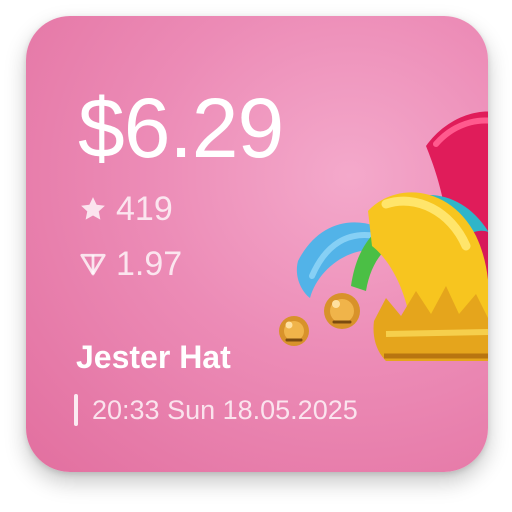 This screenshot has height=512, width=512. What do you see at coordinates (225, 409) in the screenshot?
I see `timestamp: 20:33 Sun 18.05.2025` at bounding box center [225, 409].